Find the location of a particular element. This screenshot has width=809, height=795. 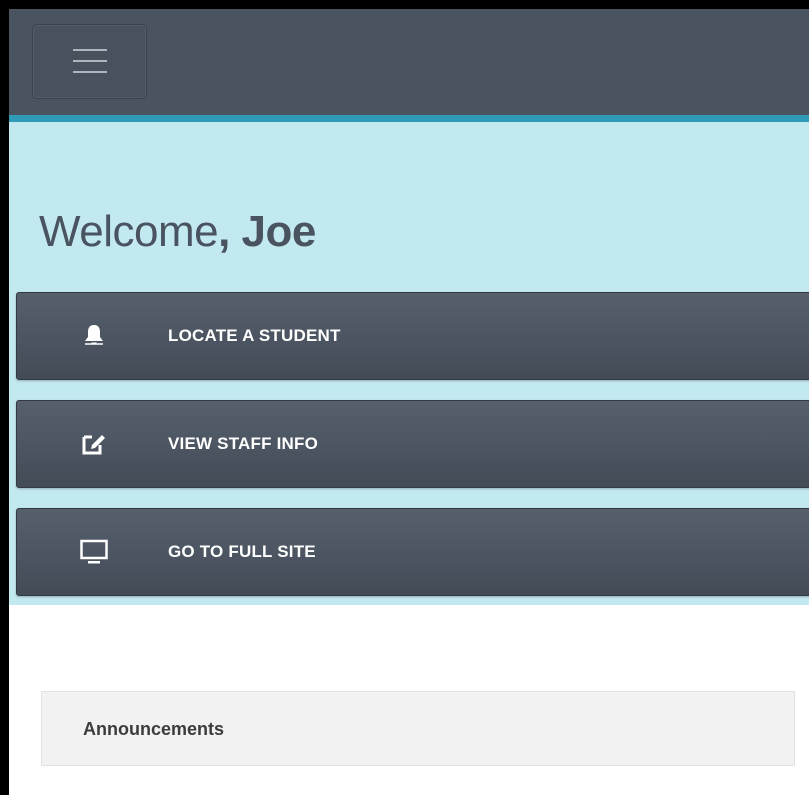

menu-toggle-button is located at coordinates (89, 61).